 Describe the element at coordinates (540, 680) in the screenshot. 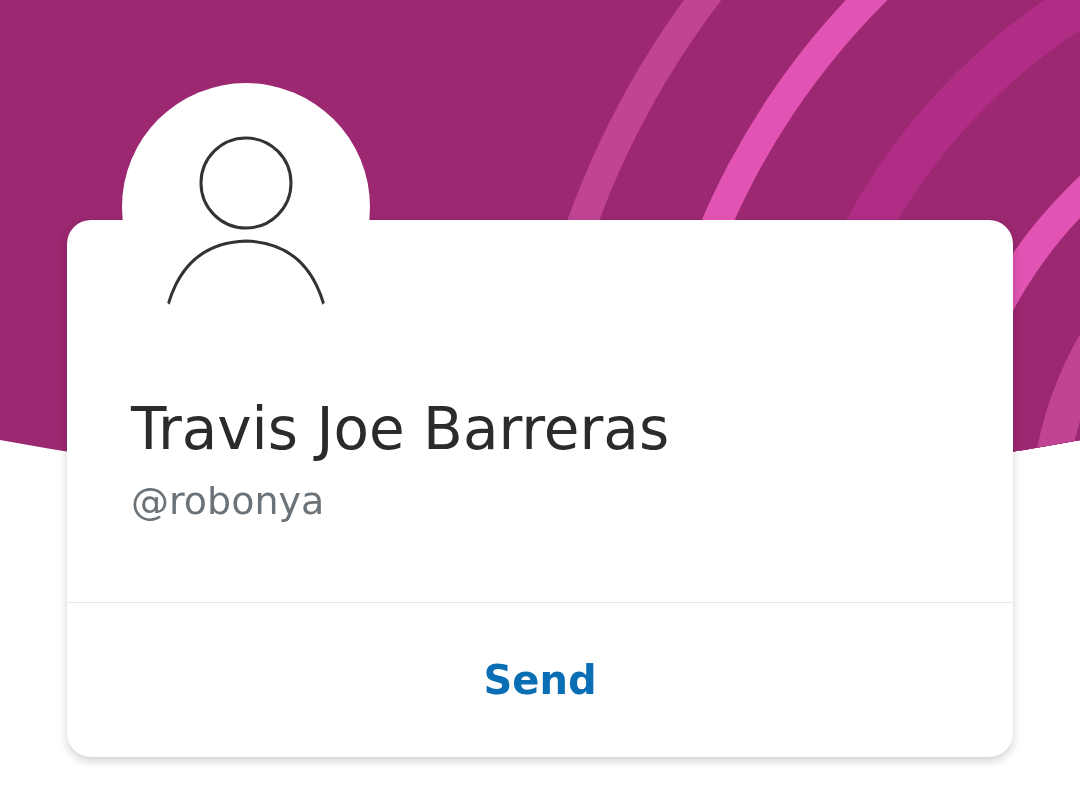

I see `send-button: Send` at that location.